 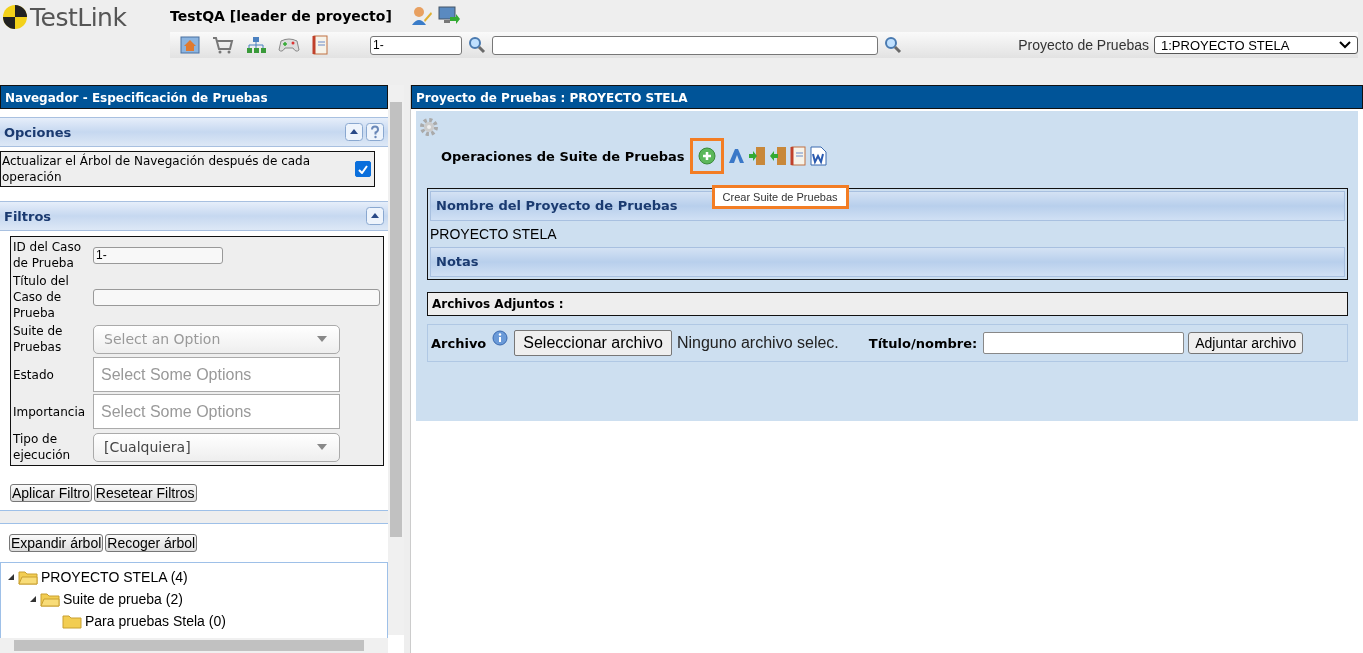 I want to click on filter-label: ID del Caso de Prueba, so click(x=48, y=255).